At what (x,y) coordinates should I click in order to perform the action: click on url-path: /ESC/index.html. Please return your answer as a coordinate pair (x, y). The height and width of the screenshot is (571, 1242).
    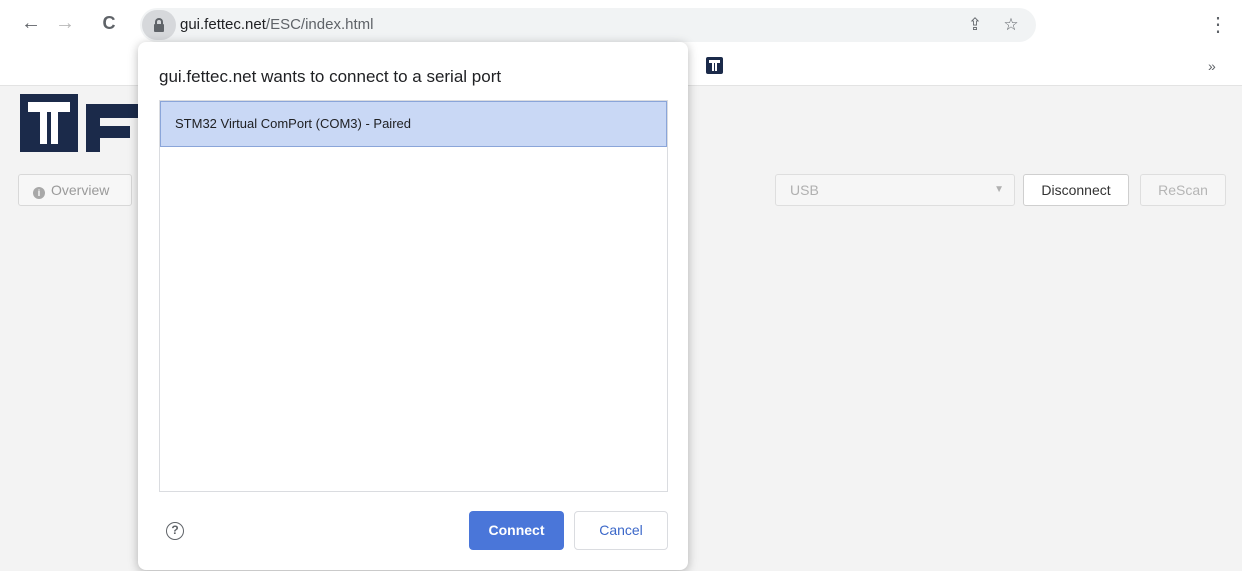
    Looking at the image, I should click on (319, 24).